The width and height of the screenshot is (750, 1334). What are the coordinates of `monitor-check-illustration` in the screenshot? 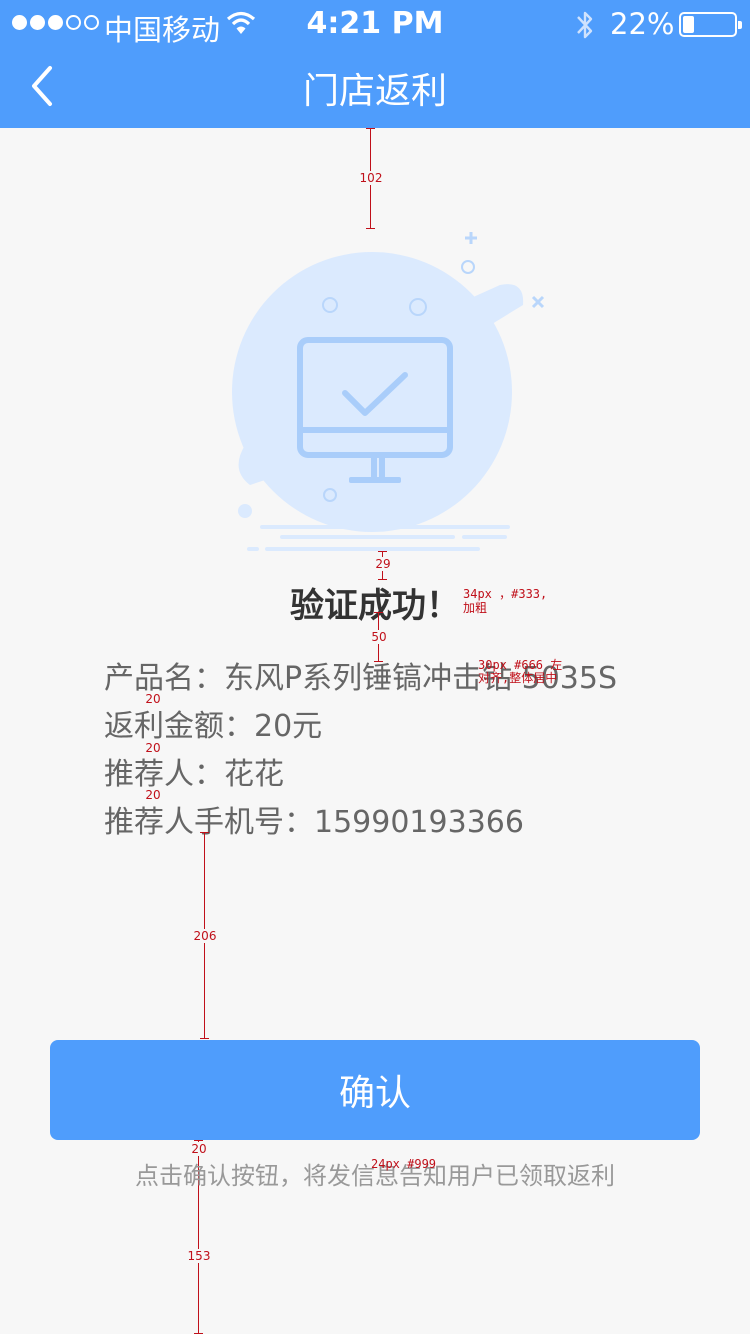 It's located at (388, 391).